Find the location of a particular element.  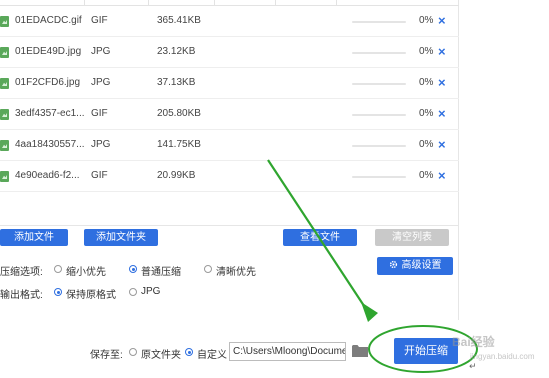

save-radio-original-folder is located at coordinates (133, 352).